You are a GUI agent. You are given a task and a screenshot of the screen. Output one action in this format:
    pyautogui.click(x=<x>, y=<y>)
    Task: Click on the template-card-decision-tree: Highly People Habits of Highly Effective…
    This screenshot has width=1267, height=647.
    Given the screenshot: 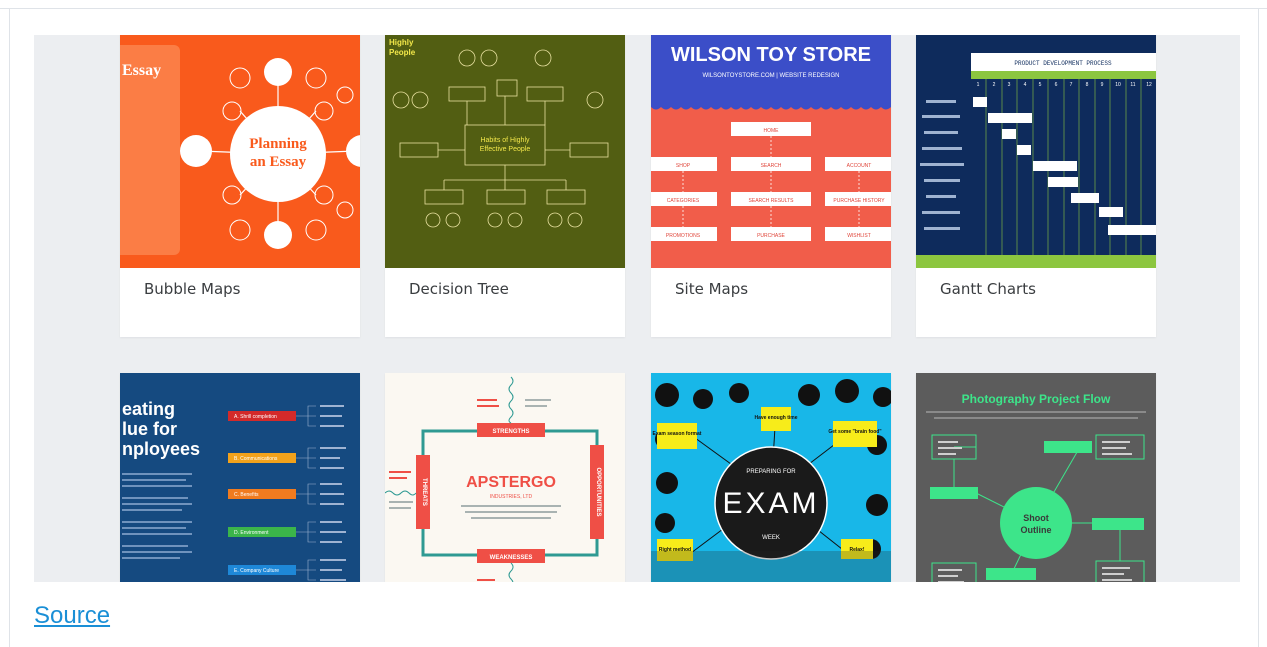 What is the action you would take?
    pyautogui.click(x=505, y=186)
    